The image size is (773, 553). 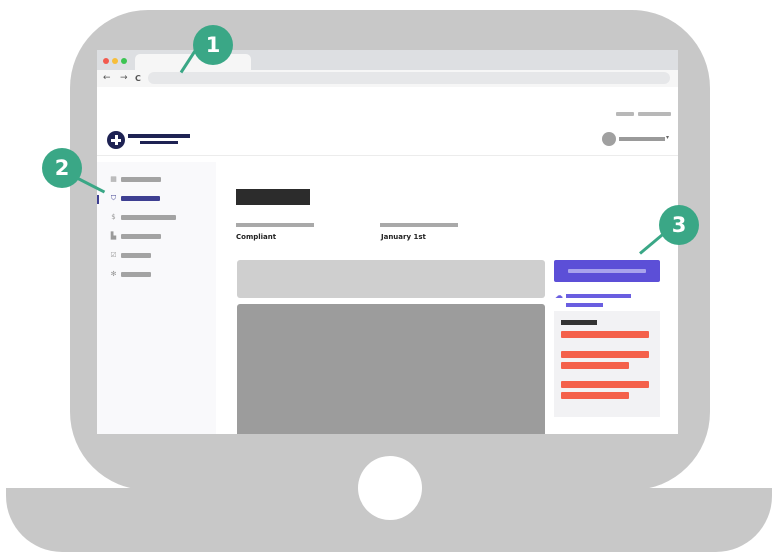 I want to click on callout-marker-1: 1, so click(x=213, y=45).